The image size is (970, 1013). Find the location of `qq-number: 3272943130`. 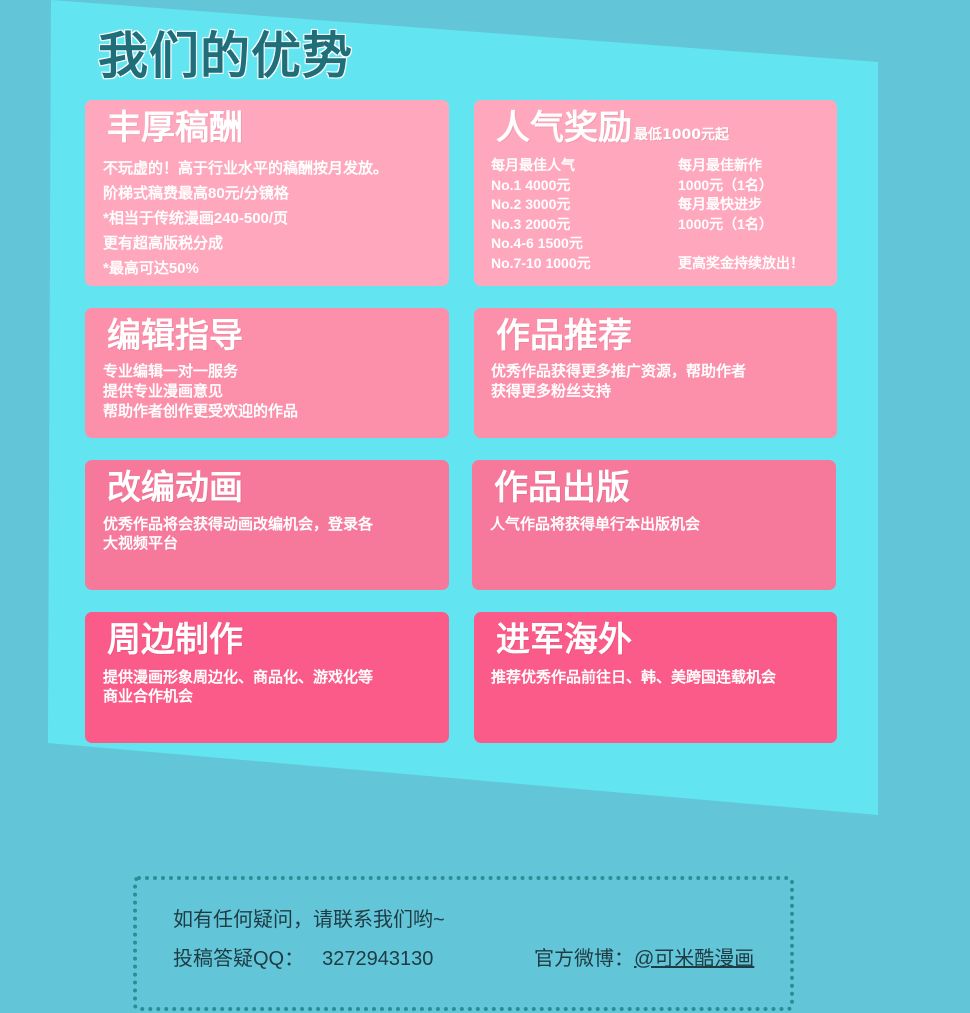

qq-number: 3272943130 is located at coordinates (377, 959).